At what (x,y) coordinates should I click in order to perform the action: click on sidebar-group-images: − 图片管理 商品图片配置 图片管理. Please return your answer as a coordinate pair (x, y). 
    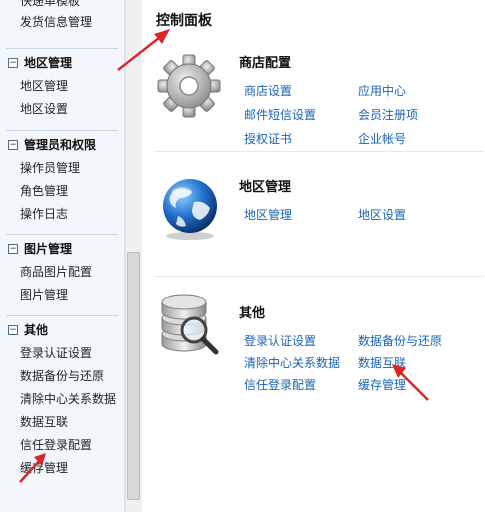
    Looking at the image, I should click on (62, 270).